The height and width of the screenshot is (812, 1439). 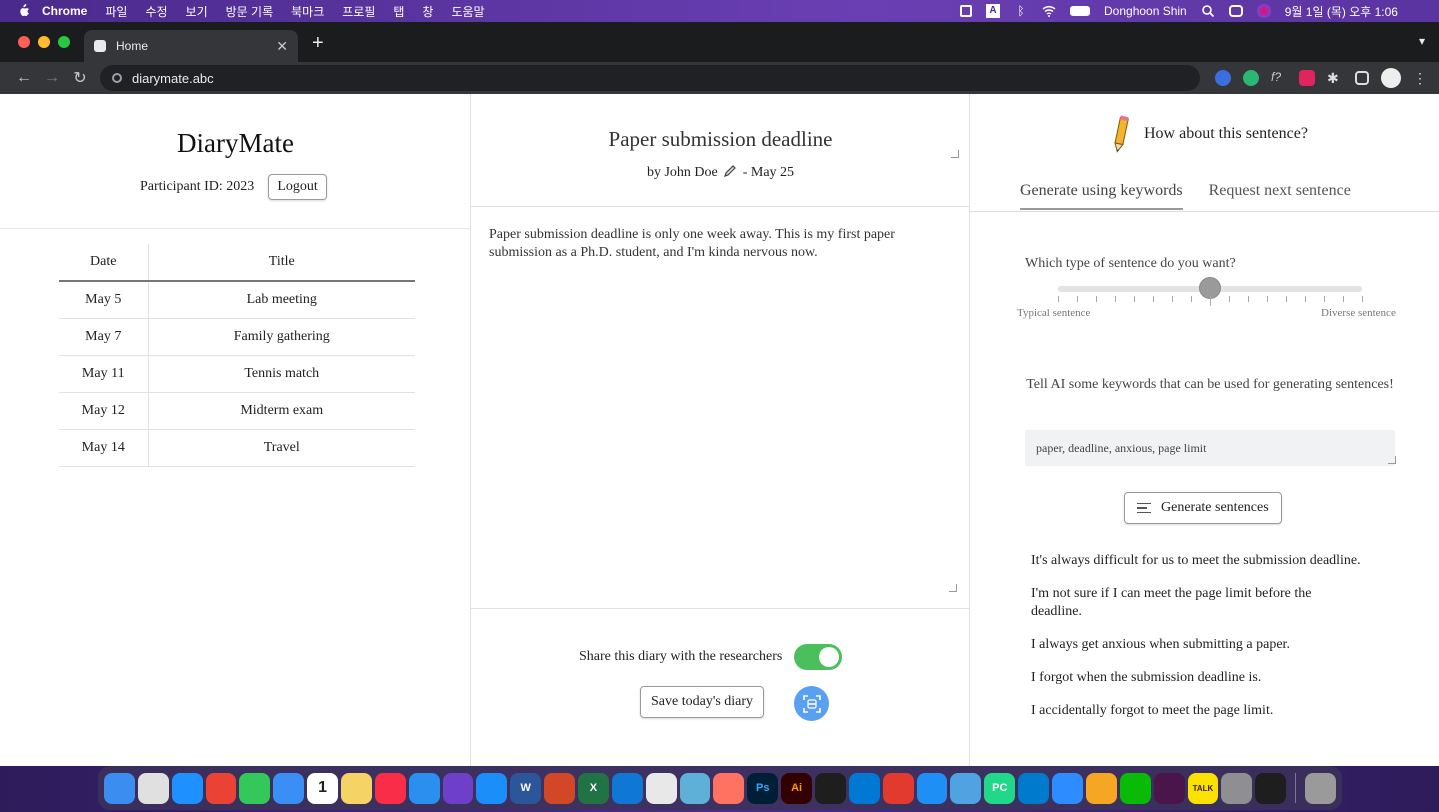 I want to click on table-row: May 12 Midterm exam, so click(x=237, y=411).